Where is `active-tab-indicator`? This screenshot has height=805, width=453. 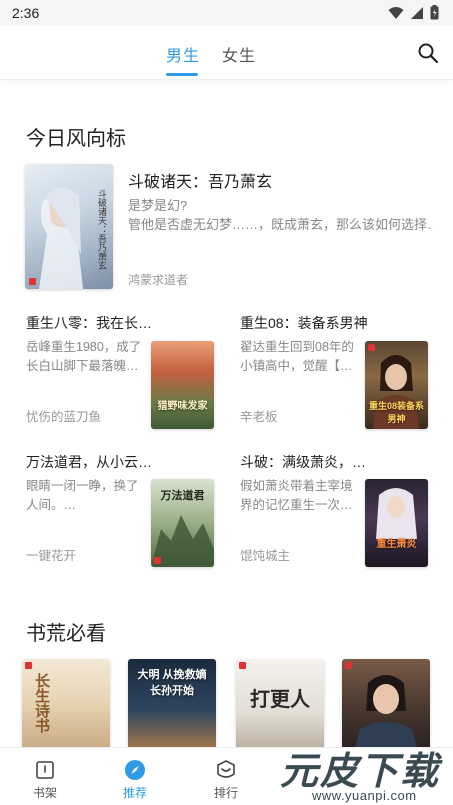
active-tab-indicator is located at coordinates (182, 74).